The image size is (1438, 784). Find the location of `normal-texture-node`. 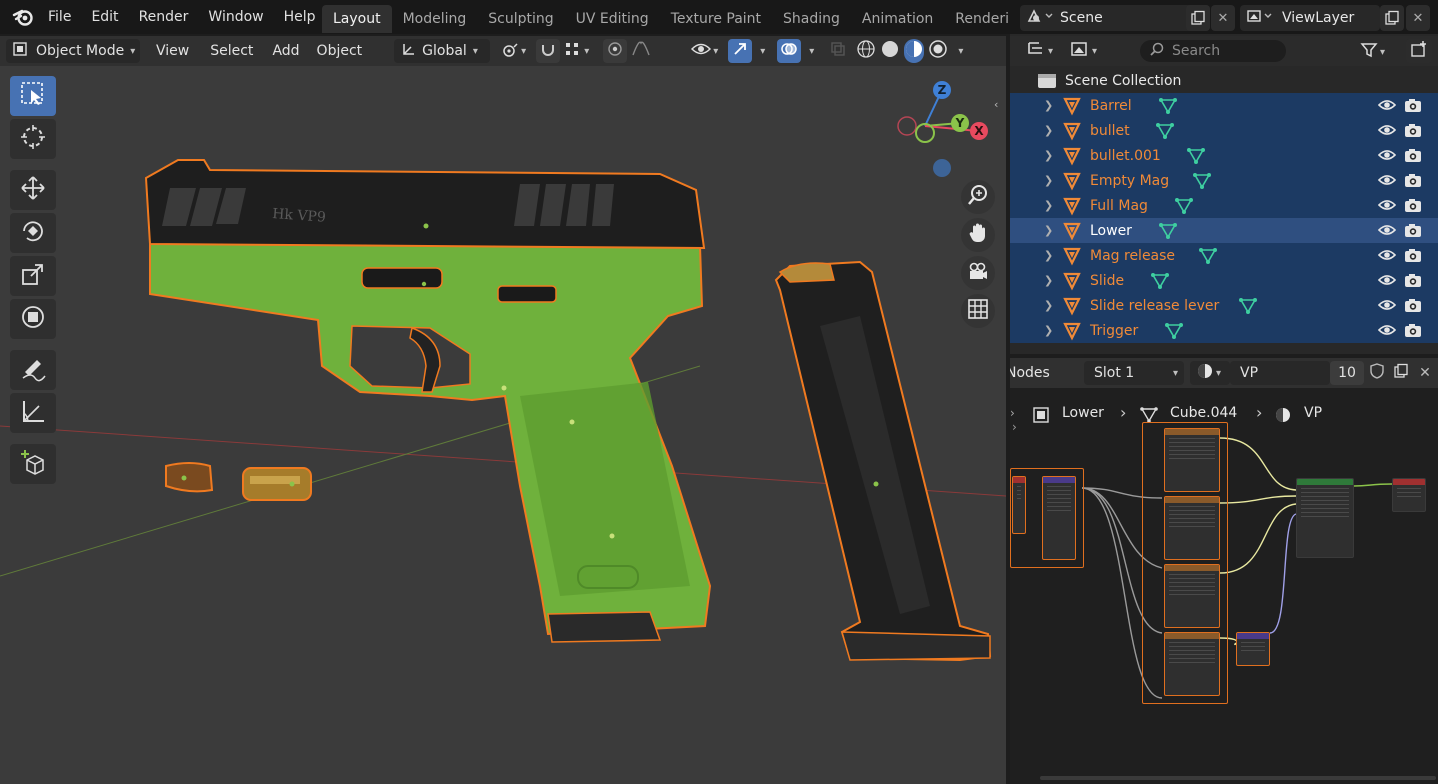

normal-texture-node is located at coordinates (1192, 664).